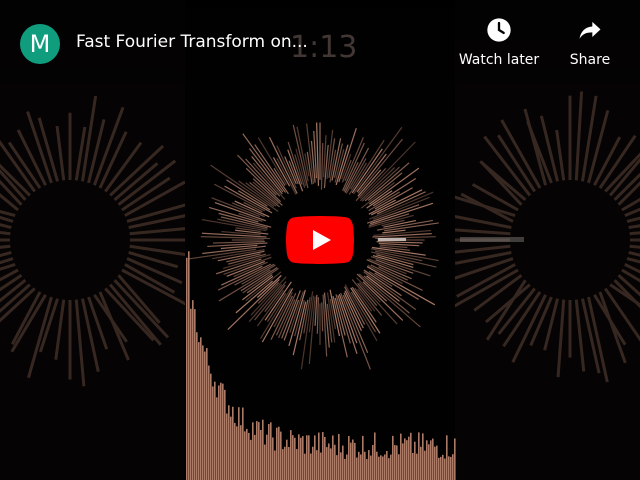  Describe the element at coordinates (40, 44) in the screenshot. I see `channel-avatar: M` at that location.